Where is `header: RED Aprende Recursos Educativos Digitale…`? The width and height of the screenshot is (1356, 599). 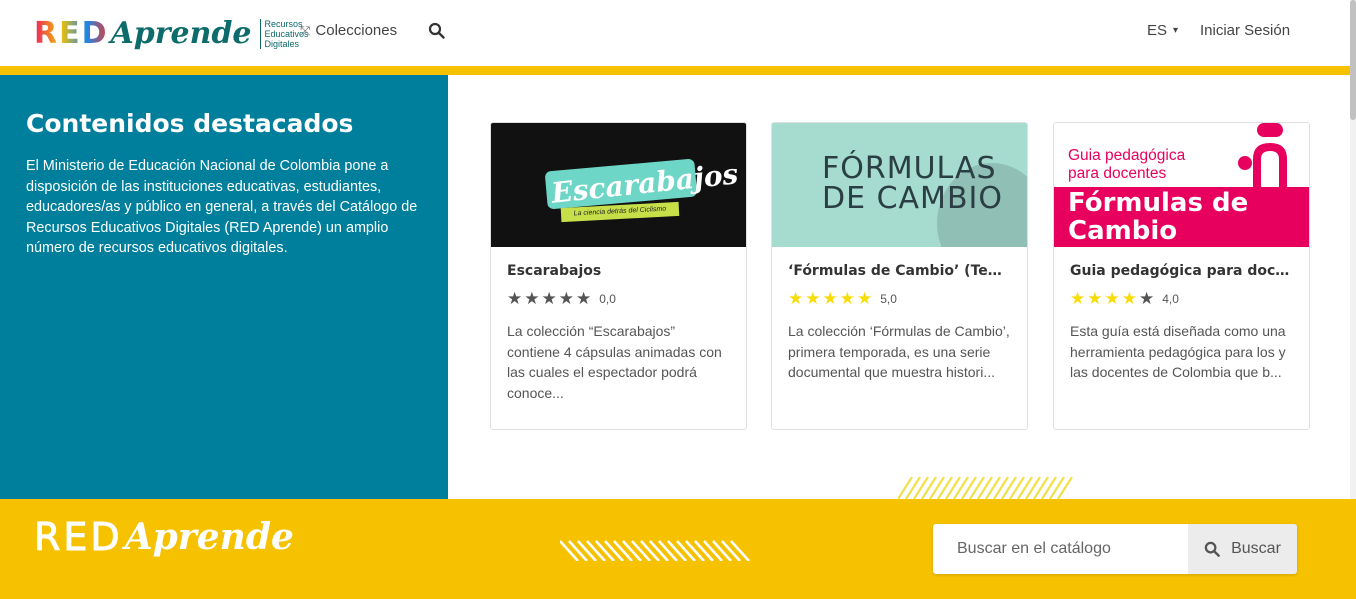
header: RED Aprende Recursos Educativos Digitale… is located at coordinates (678, 33).